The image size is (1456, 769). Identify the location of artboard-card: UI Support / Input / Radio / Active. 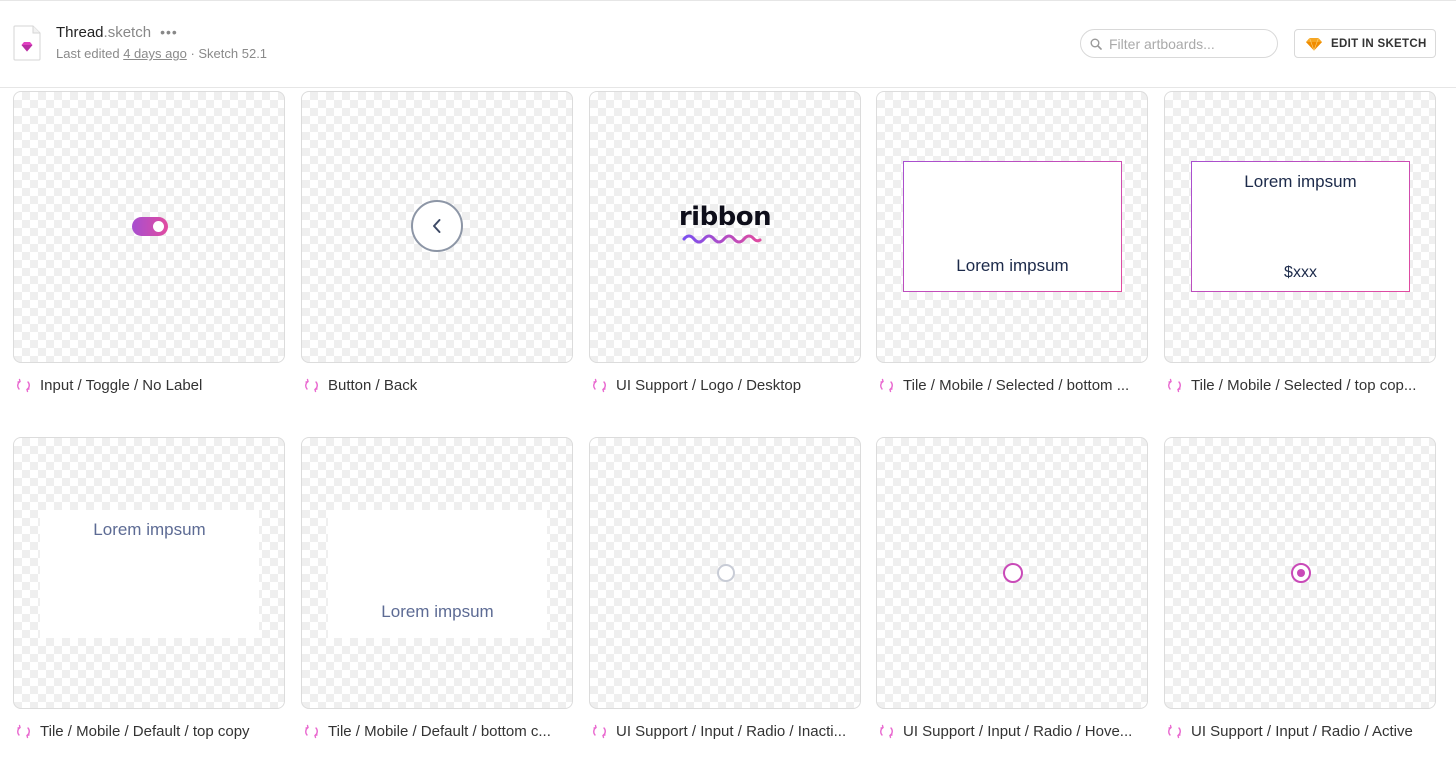
(1300, 588).